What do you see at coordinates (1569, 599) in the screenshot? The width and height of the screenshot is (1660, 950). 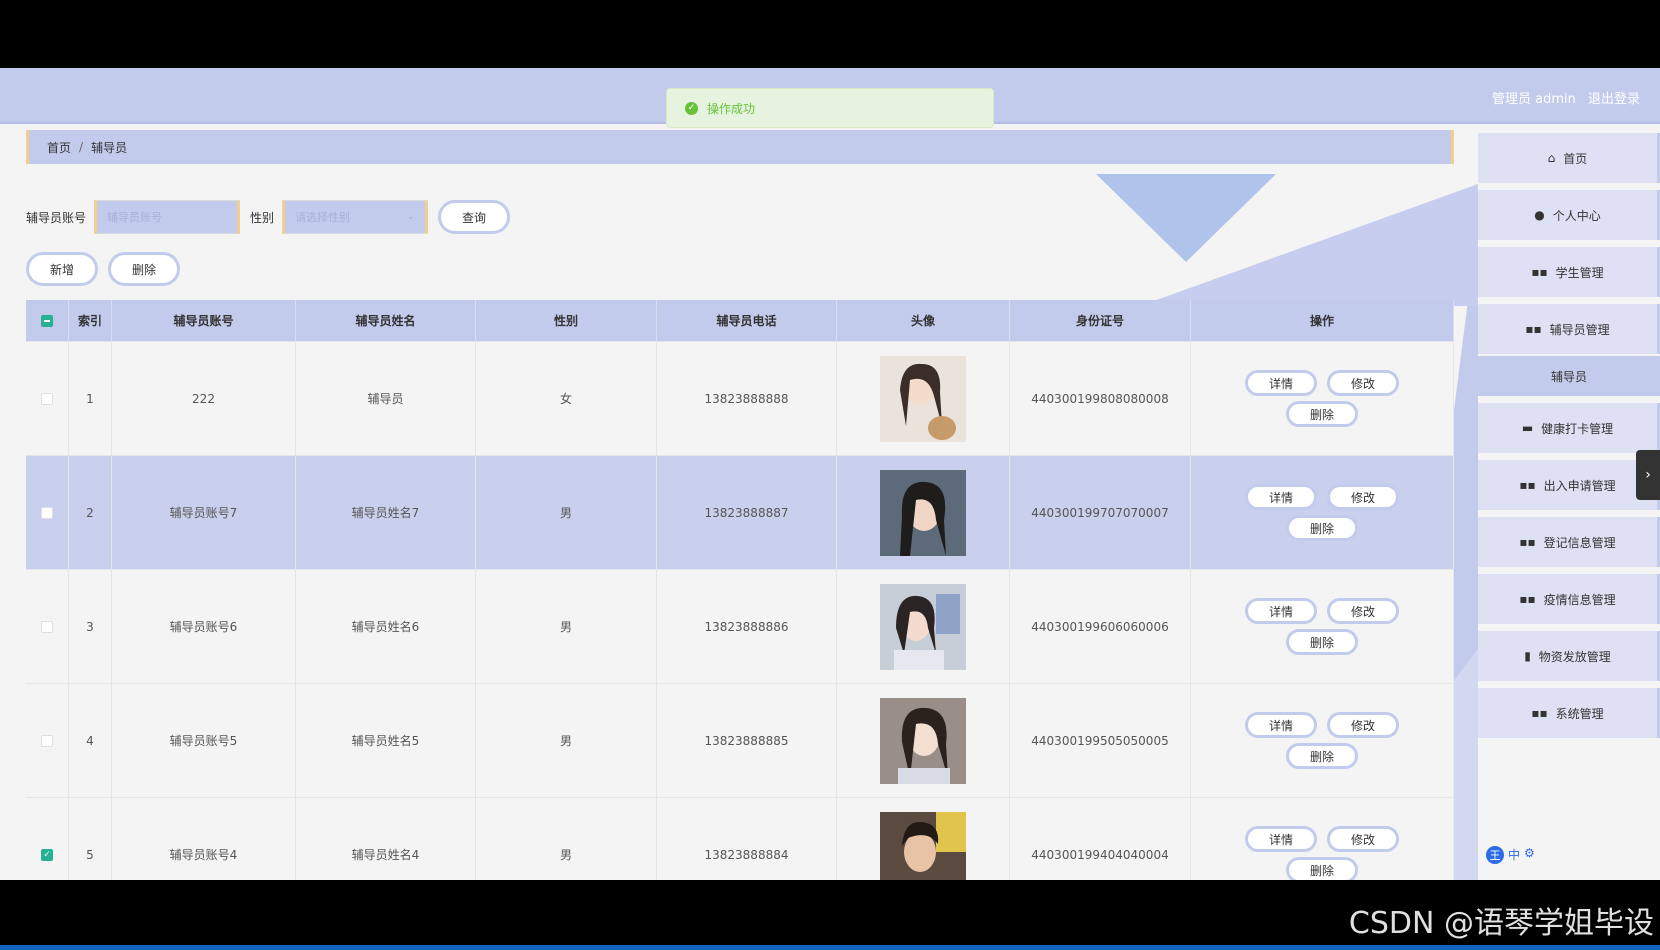 I see `sidebar-item-epidemic: ▪▪ 疫情信息管理` at bounding box center [1569, 599].